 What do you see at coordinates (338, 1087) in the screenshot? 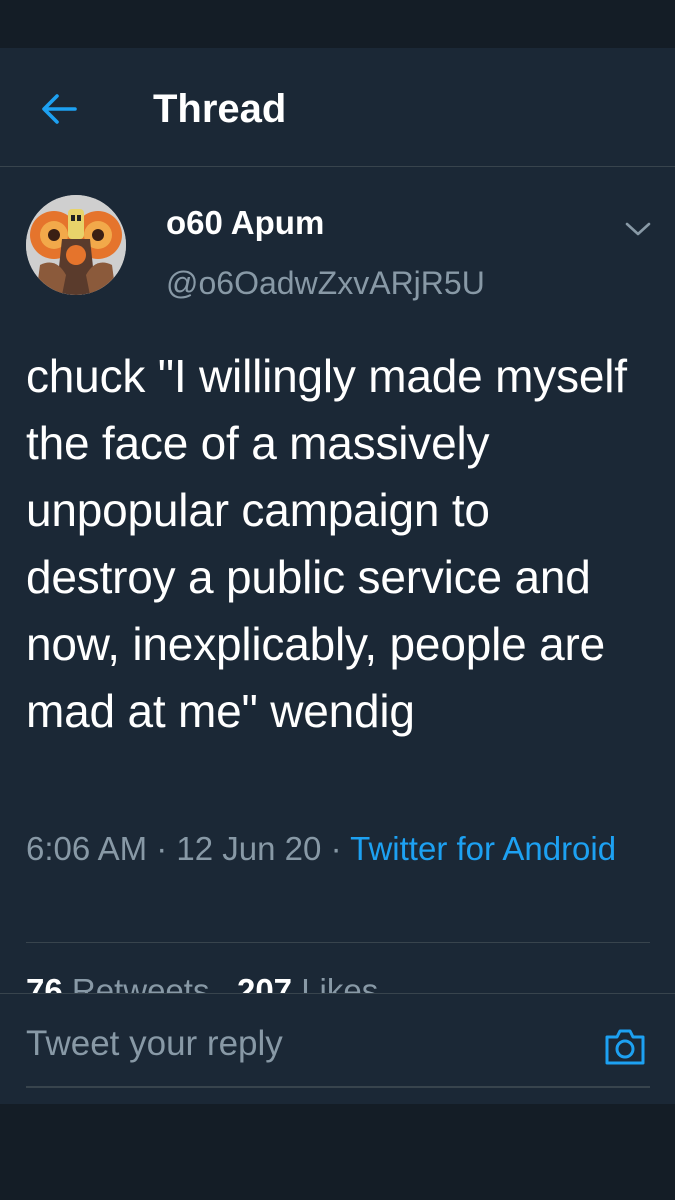
I see `reply-input-underline` at bounding box center [338, 1087].